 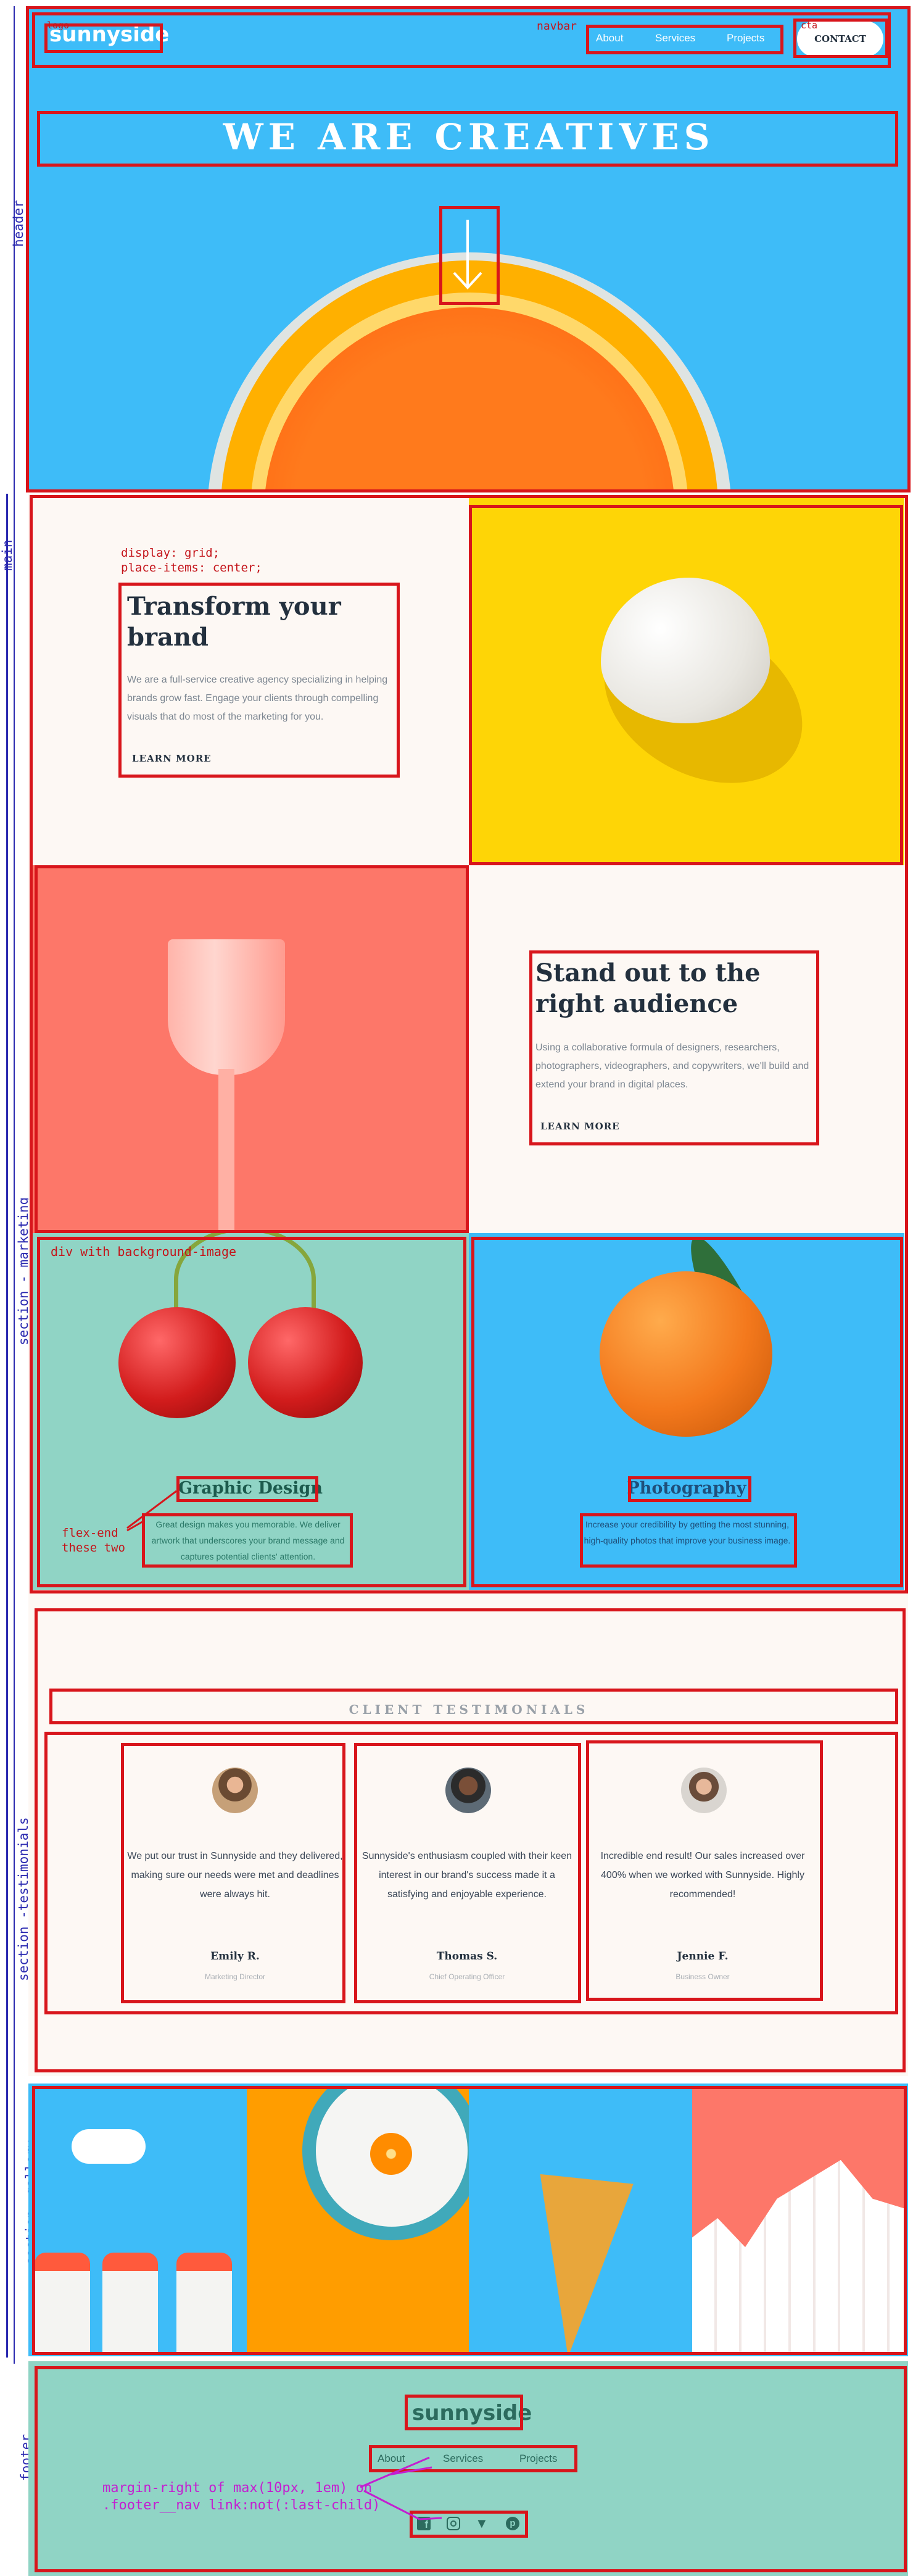 I want to click on ann-photo-text, so click(x=688, y=1540).